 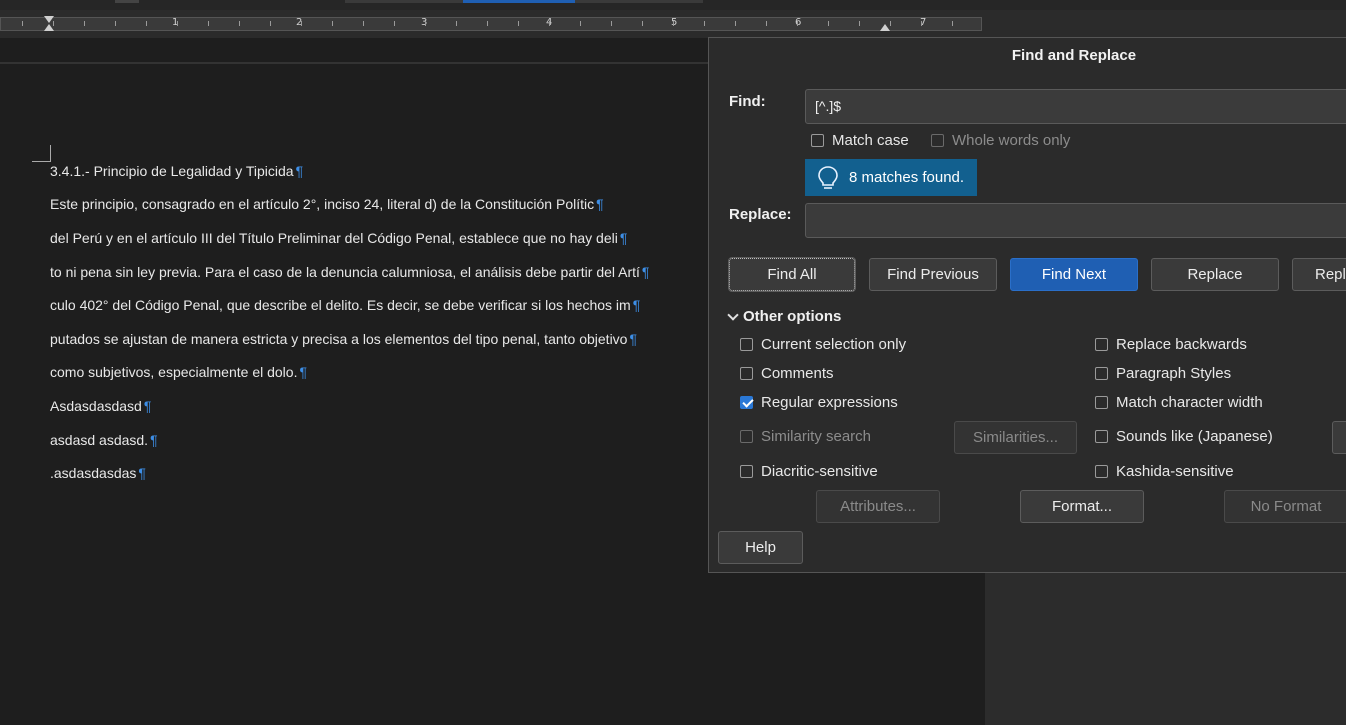 I want to click on matches-info-bar: 8 matches found., so click(x=891, y=177).